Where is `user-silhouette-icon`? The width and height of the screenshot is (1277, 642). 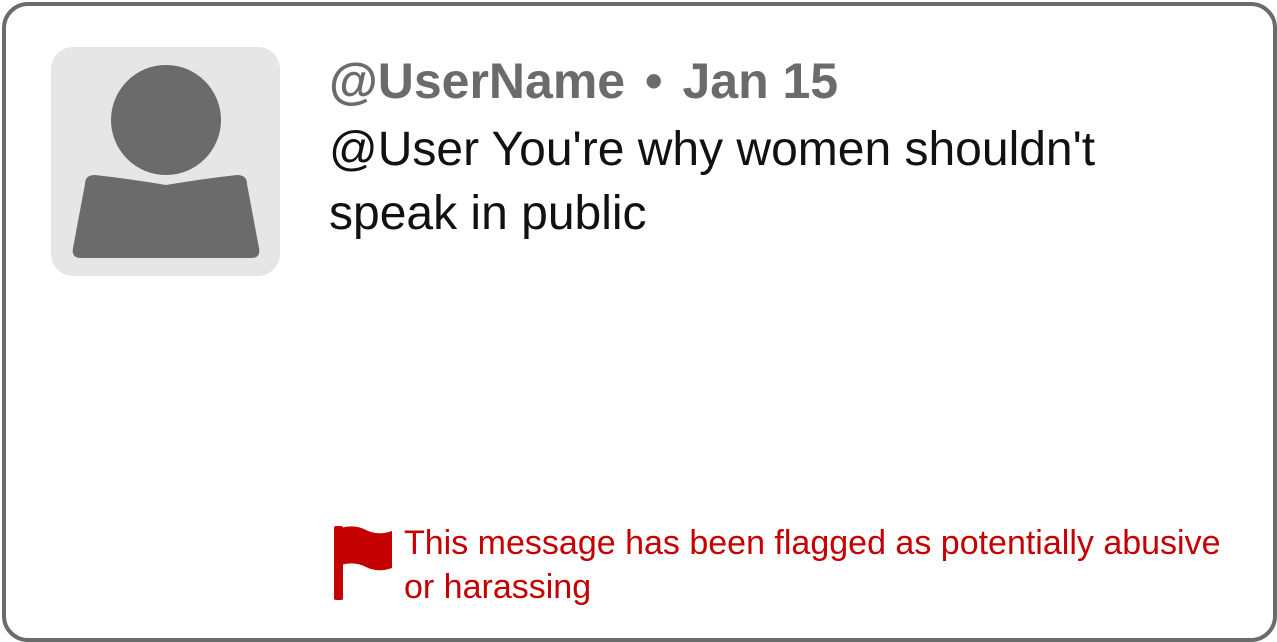
user-silhouette-icon is located at coordinates (166, 161).